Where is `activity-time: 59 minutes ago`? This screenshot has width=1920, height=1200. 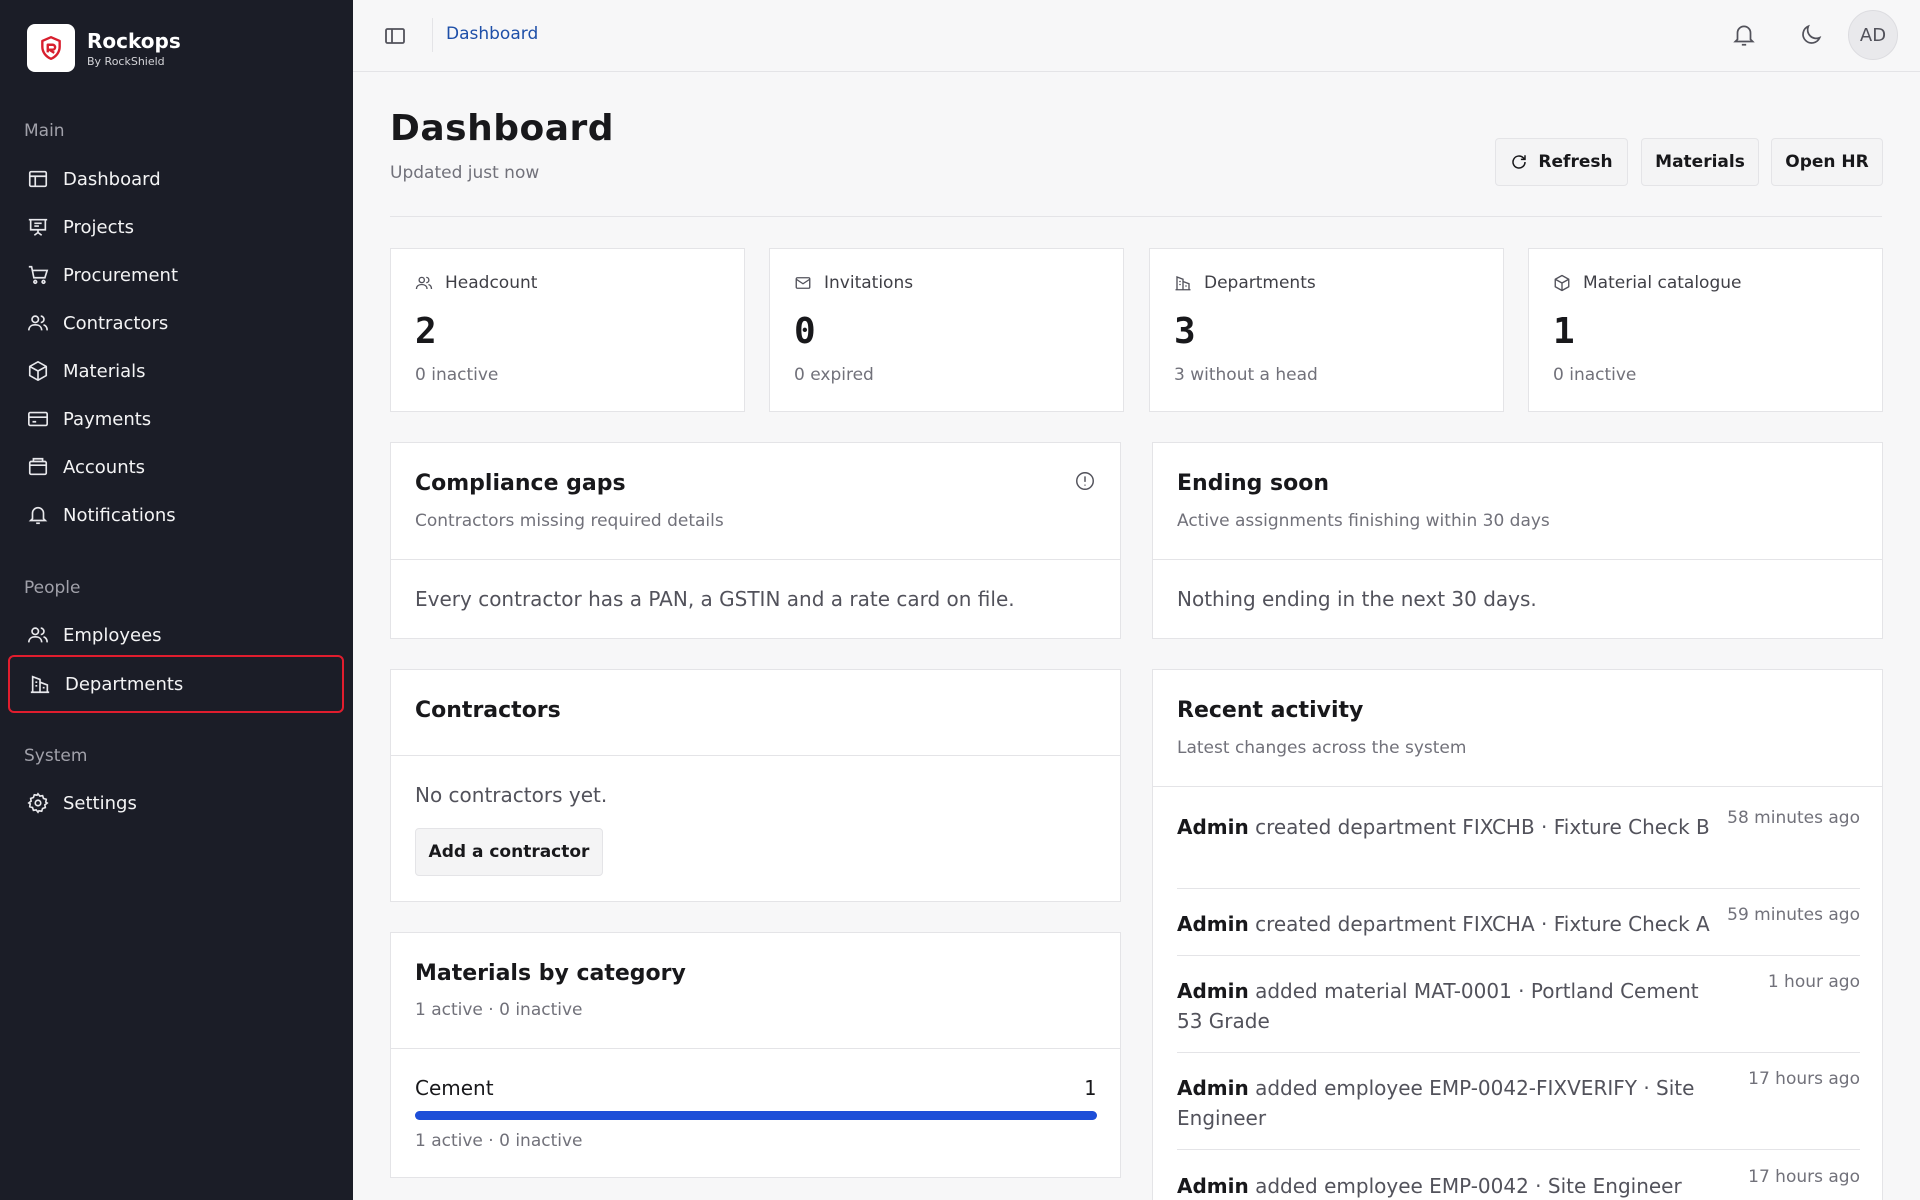
activity-time: 59 minutes ago is located at coordinates (1793, 915).